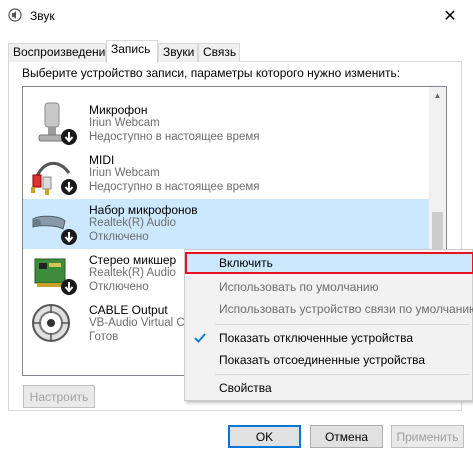 This screenshot has width=473, height=457. I want to click on configure-button: Настроить, so click(59, 396).